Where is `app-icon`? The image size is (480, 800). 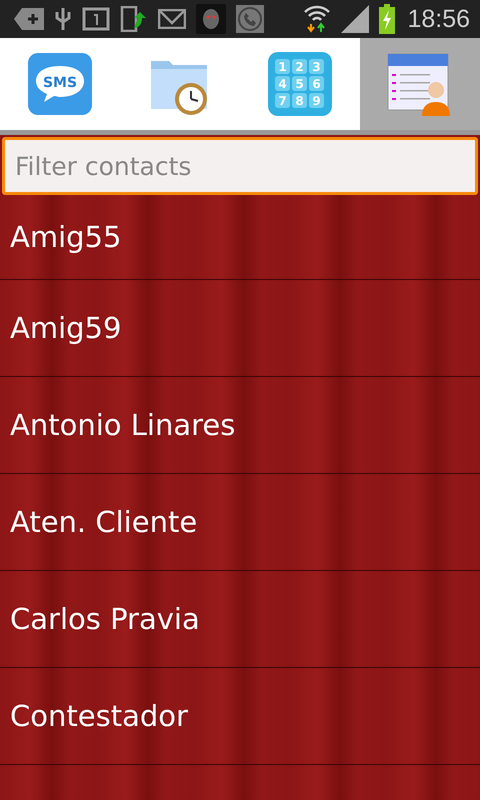
app-icon is located at coordinates (211, 19).